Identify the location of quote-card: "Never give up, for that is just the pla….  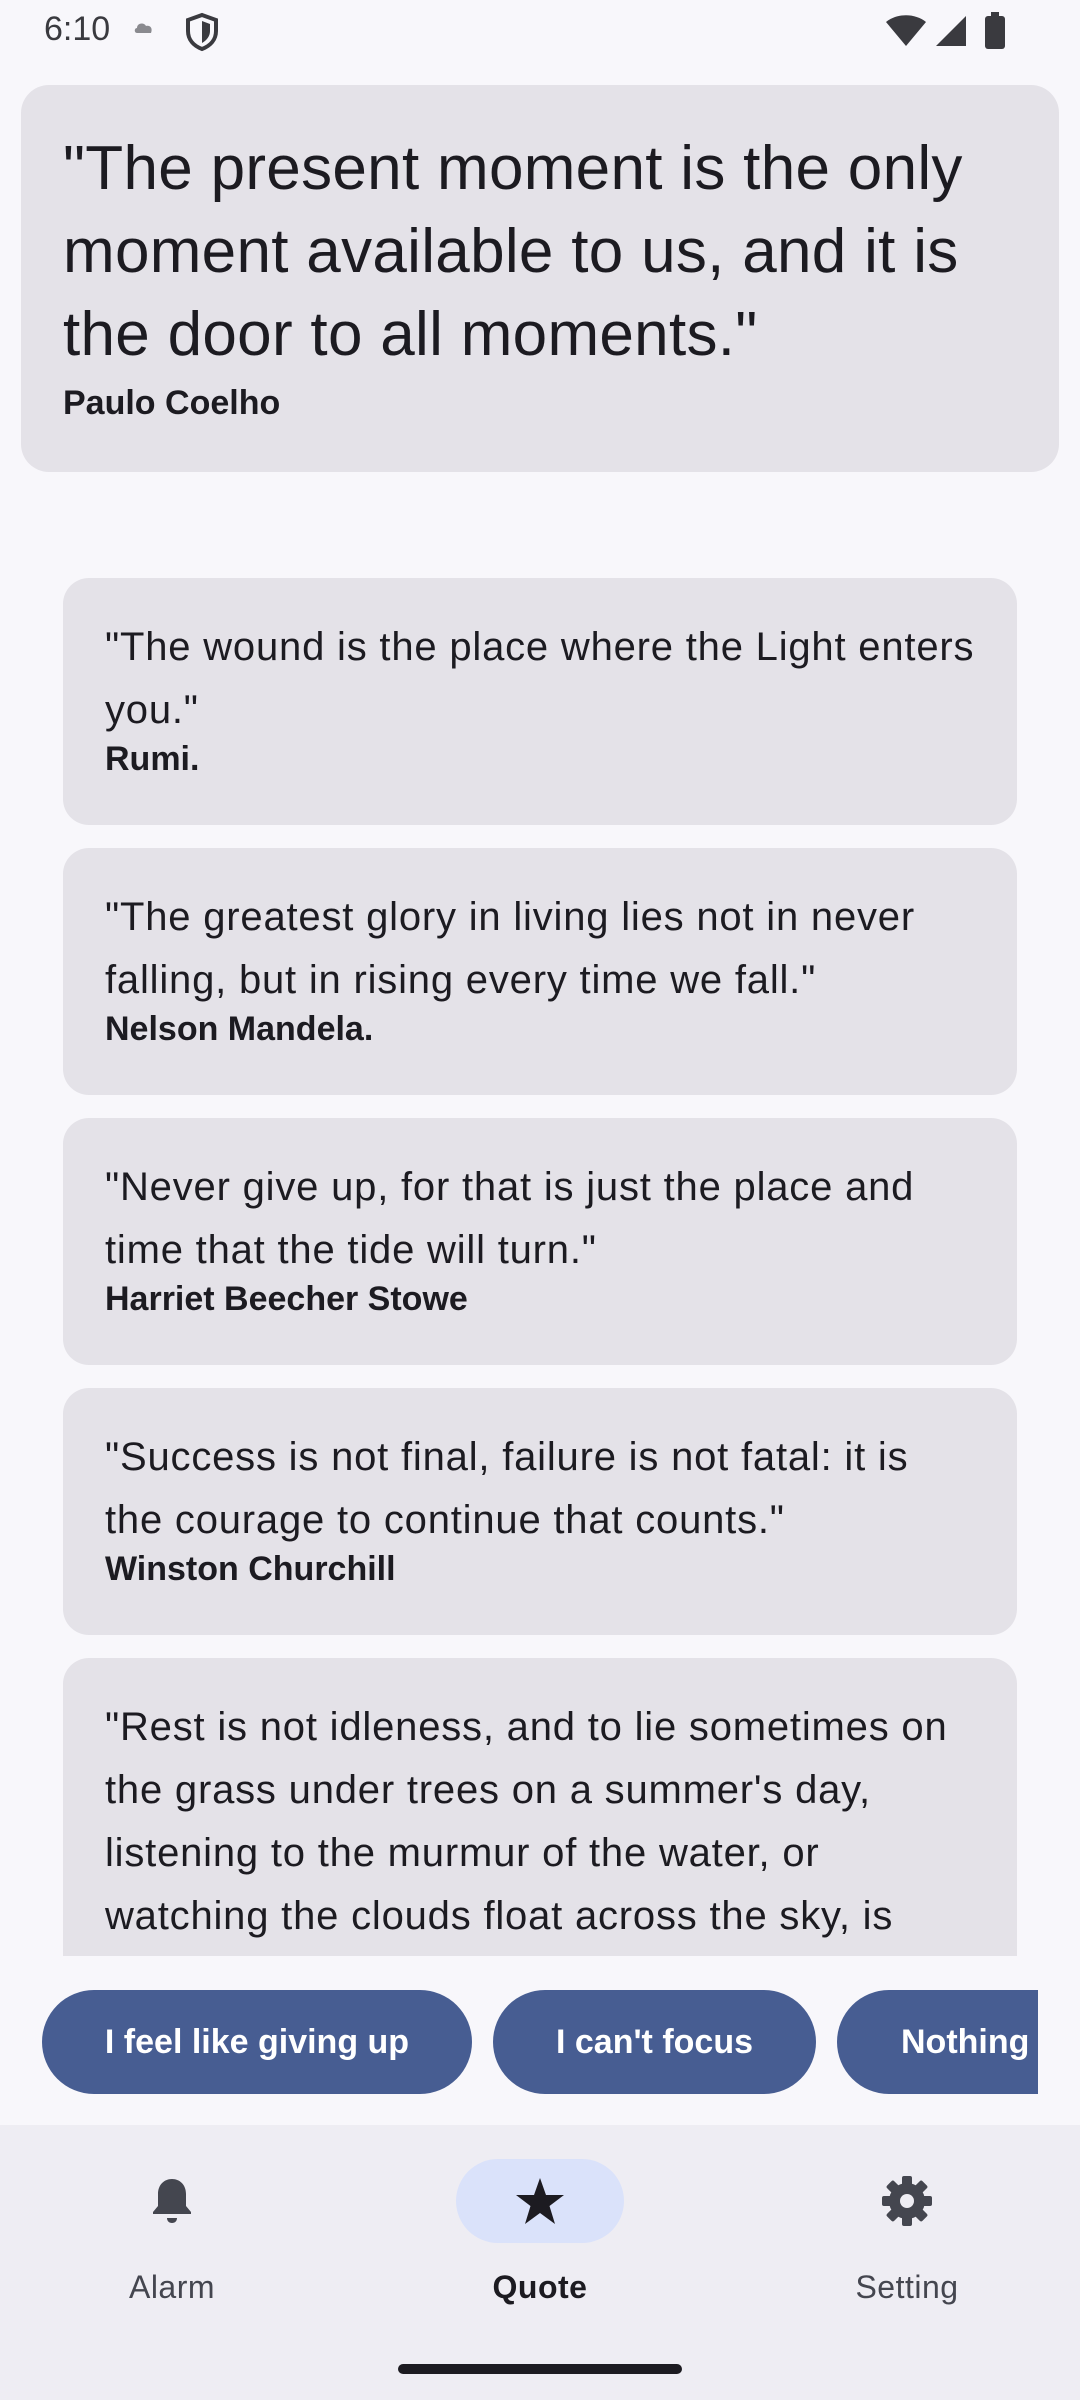
(540, 1241).